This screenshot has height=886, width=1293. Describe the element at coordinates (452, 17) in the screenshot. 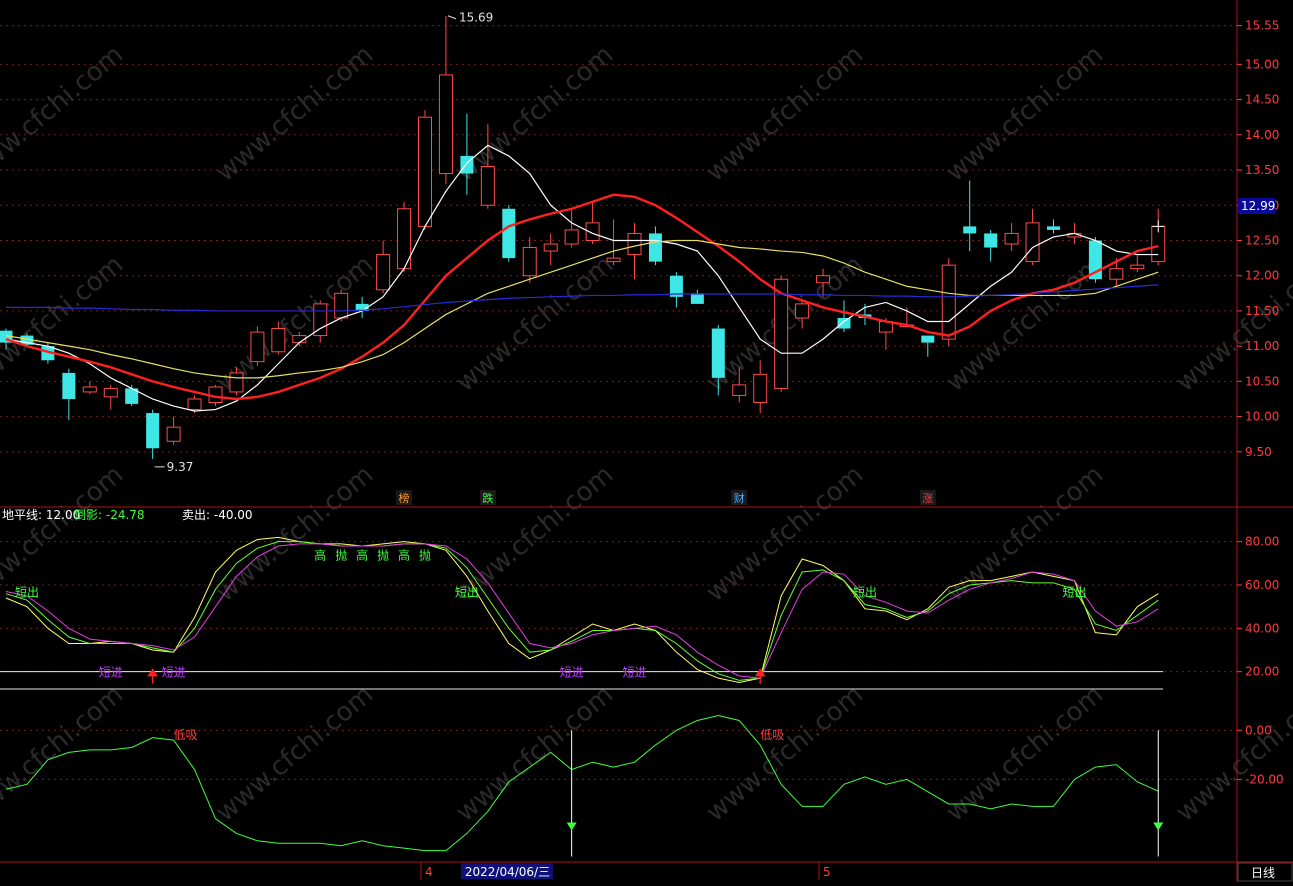

I see `high-pointer` at that location.